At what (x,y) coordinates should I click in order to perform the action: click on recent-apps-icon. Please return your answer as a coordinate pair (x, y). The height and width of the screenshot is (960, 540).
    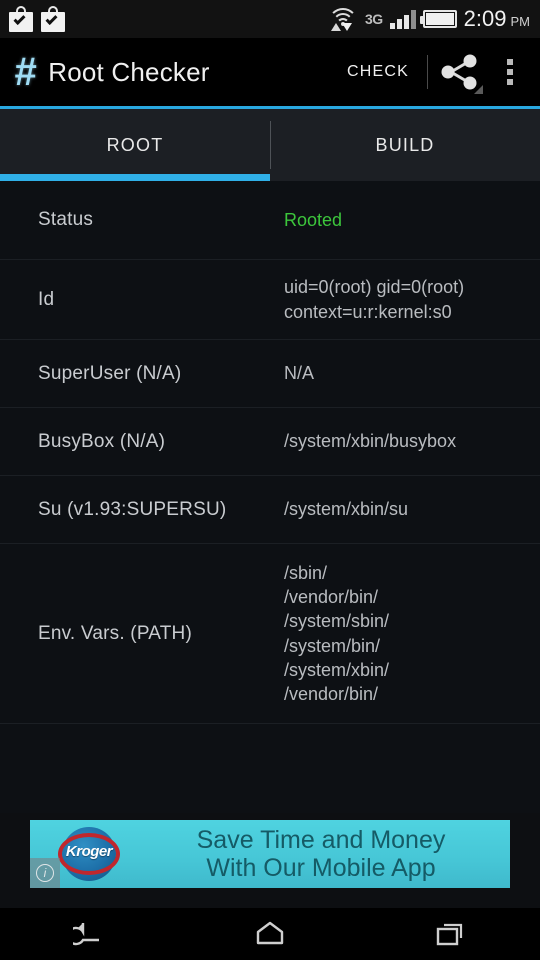
    Looking at the image, I should click on (450, 934).